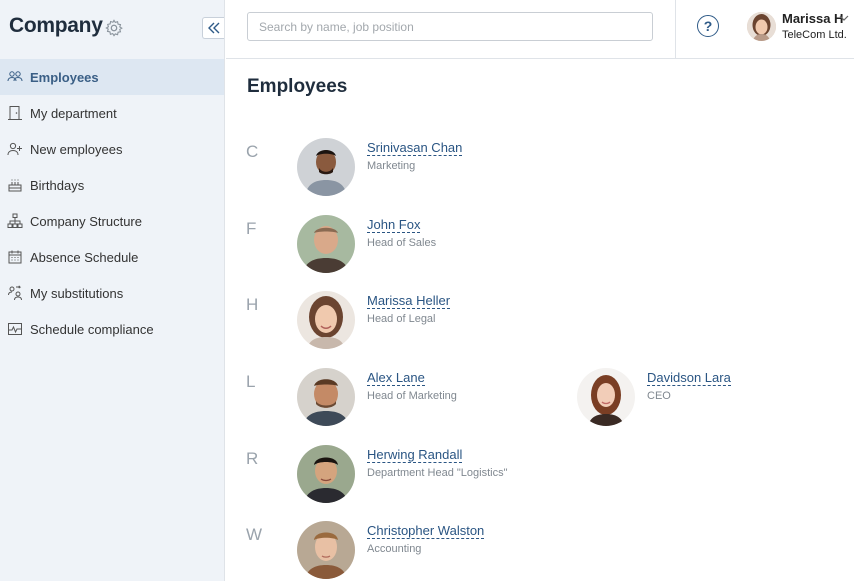 The height and width of the screenshot is (581, 854). I want to click on door-icon, so click(15, 113).